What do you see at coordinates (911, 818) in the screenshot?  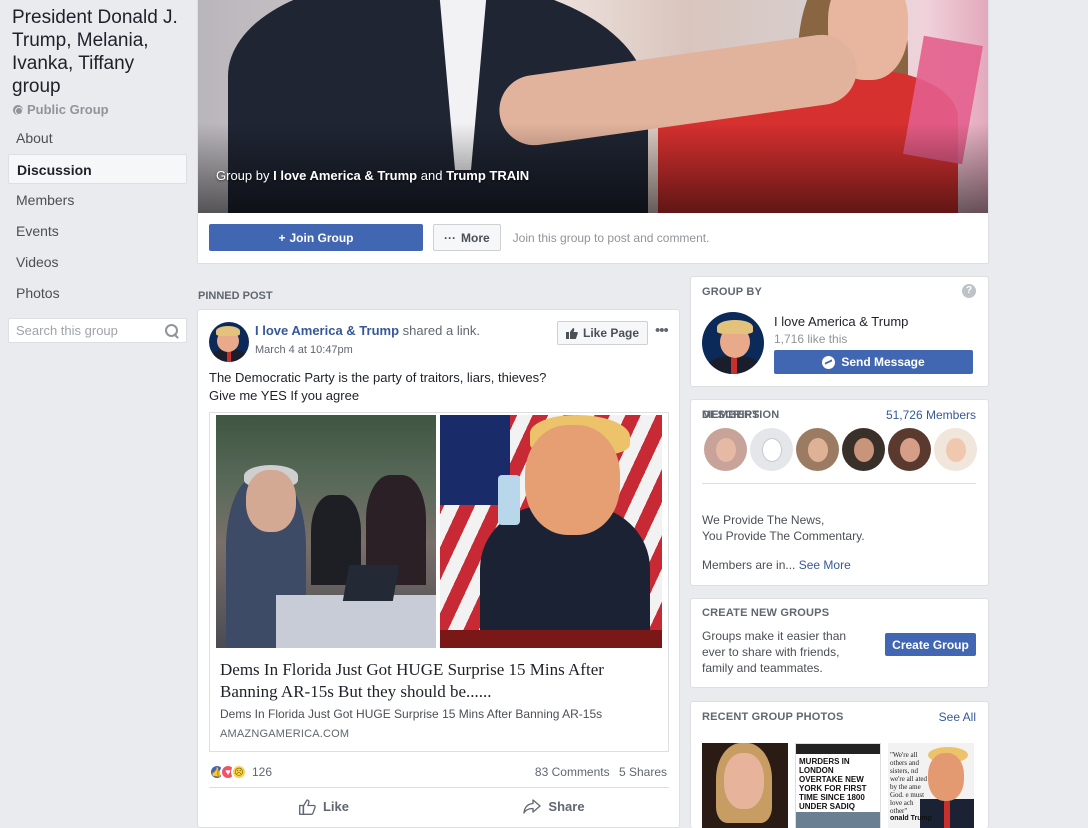 I see `photo-caption: onald Trump` at bounding box center [911, 818].